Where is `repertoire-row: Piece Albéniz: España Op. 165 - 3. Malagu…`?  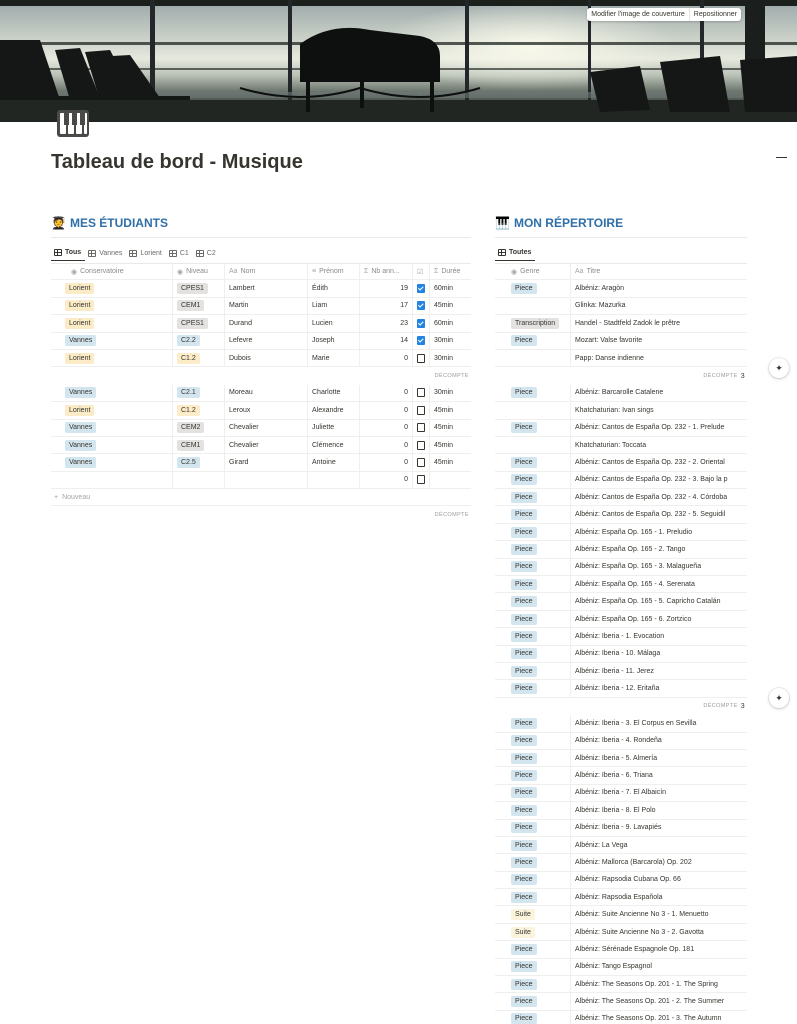 repertoire-row: Piece Albéniz: España Op. 165 - 3. Malagu… is located at coordinates (621, 567).